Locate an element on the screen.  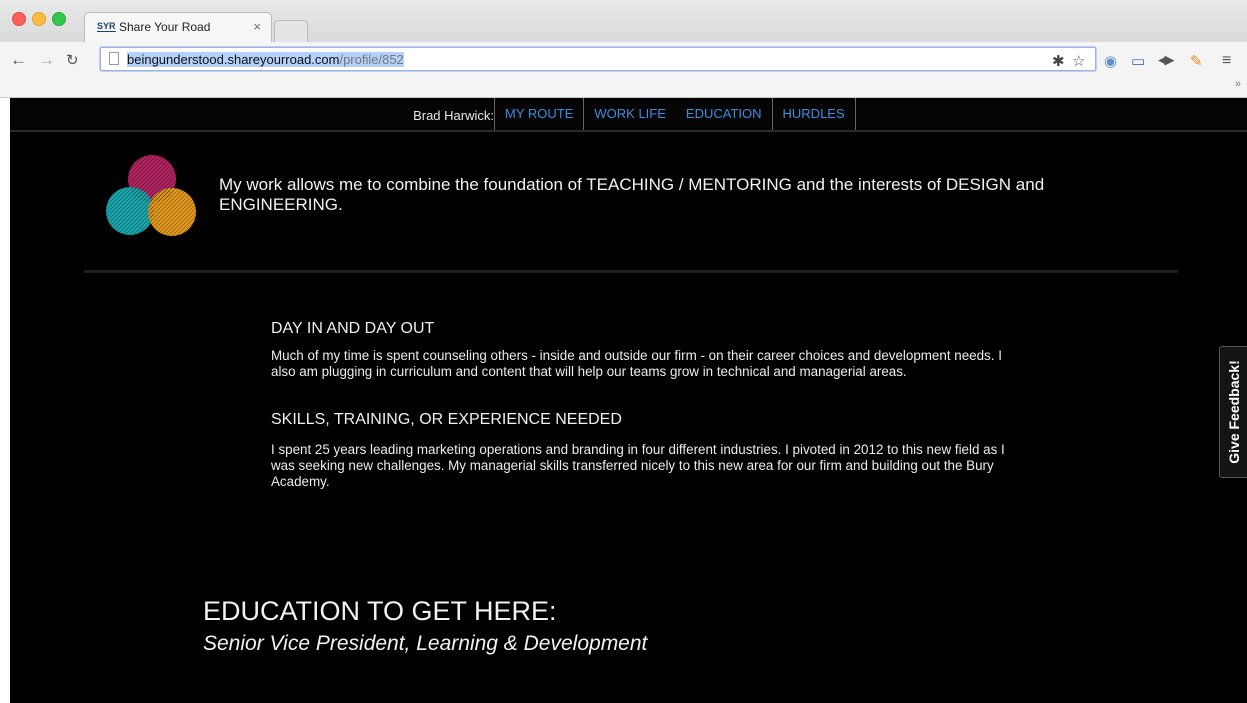
forward-arrow-icon: → is located at coordinates (46, 60).